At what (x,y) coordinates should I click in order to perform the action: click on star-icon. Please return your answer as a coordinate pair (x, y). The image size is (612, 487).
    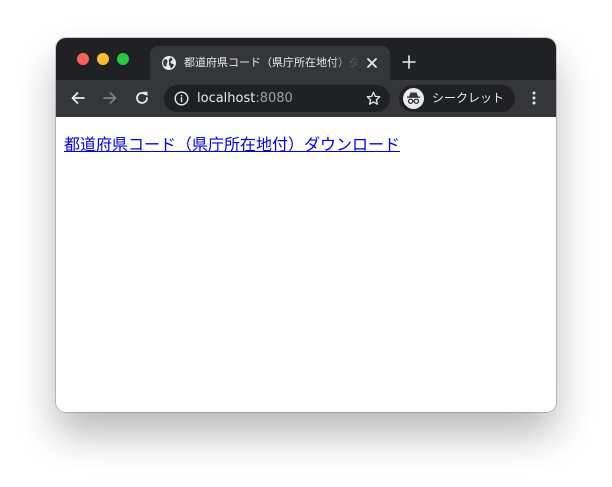
    Looking at the image, I should click on (373, 98).